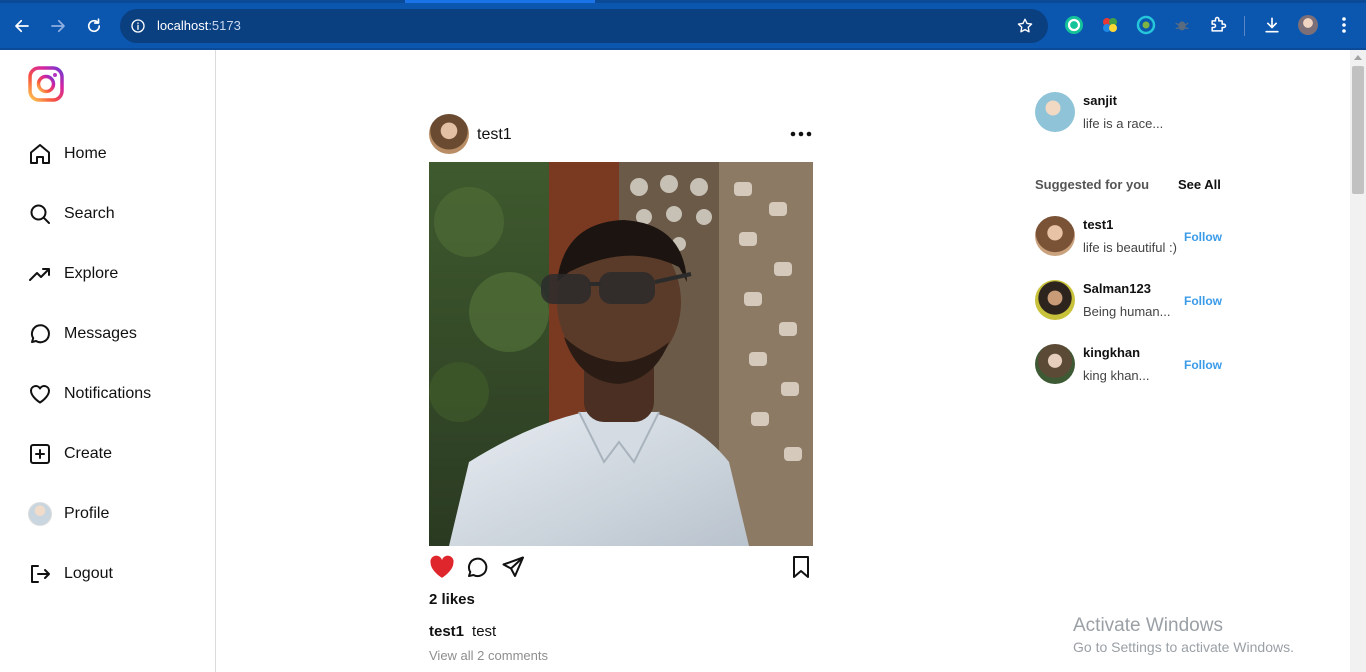 This screenshot has height=672, width=1366. What do you see at coordinates (40, 394) in the screenshot?
I see `heart-icon` at bounding box center [40, 394].